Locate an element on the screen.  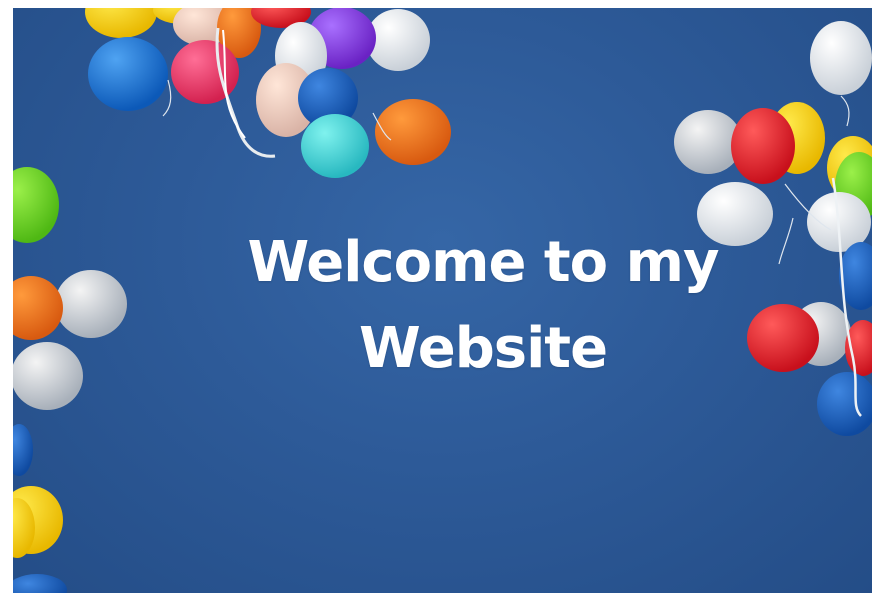
balloon-cluster-top is located at coordinates (268, 93).